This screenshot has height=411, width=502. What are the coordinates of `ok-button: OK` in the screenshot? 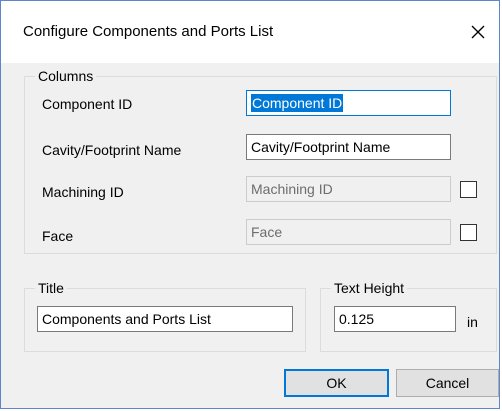 It's located at (336, 383).